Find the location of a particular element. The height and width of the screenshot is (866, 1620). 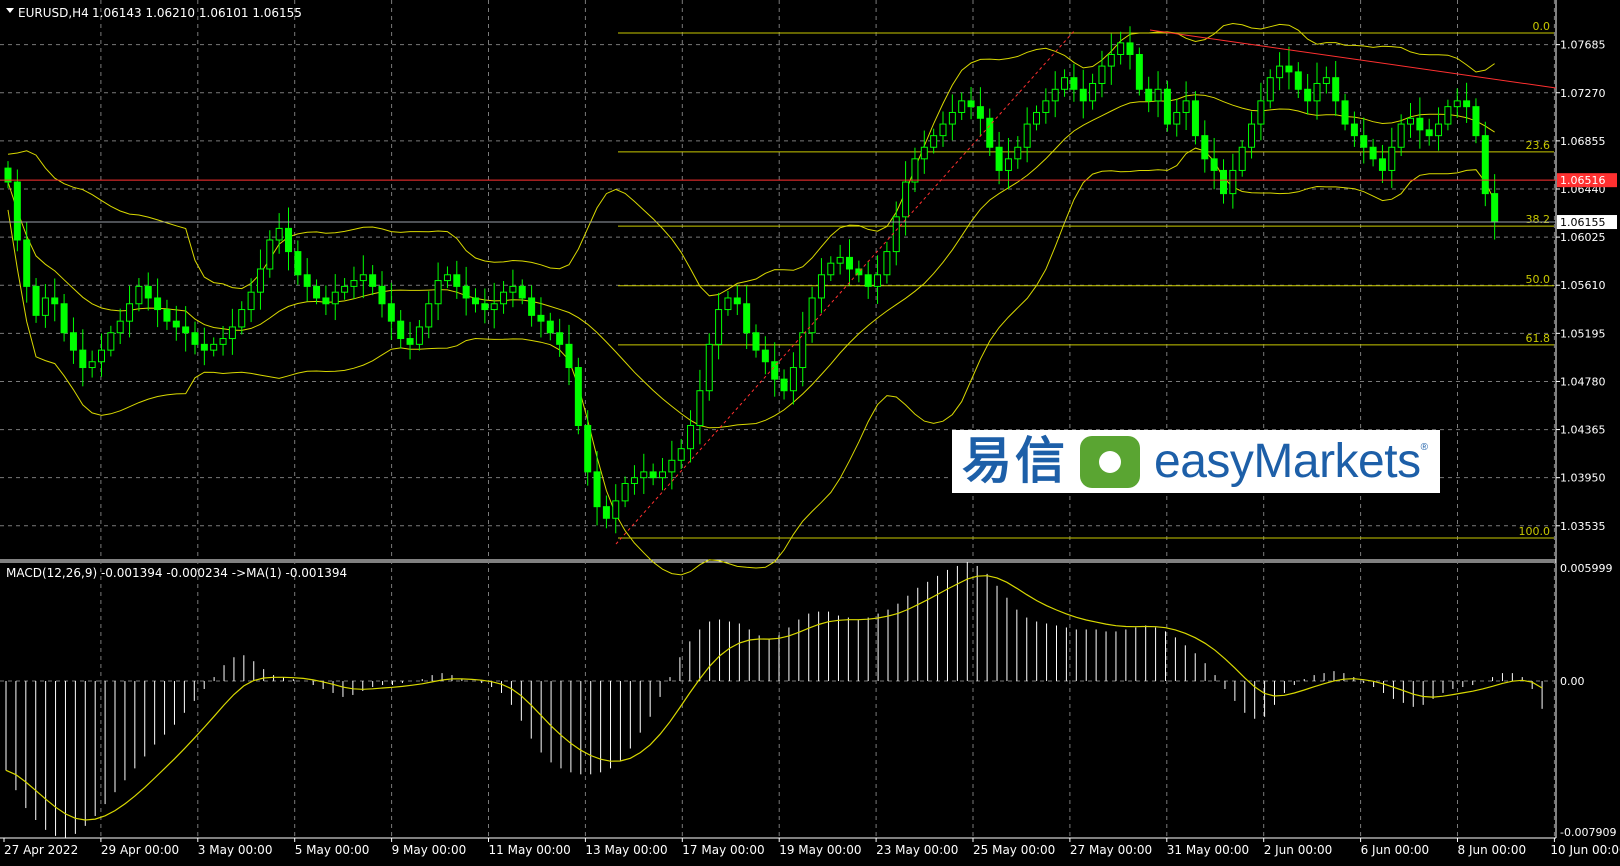

price-tick-label: 1.03535 is located at coordinates (1583, 526).